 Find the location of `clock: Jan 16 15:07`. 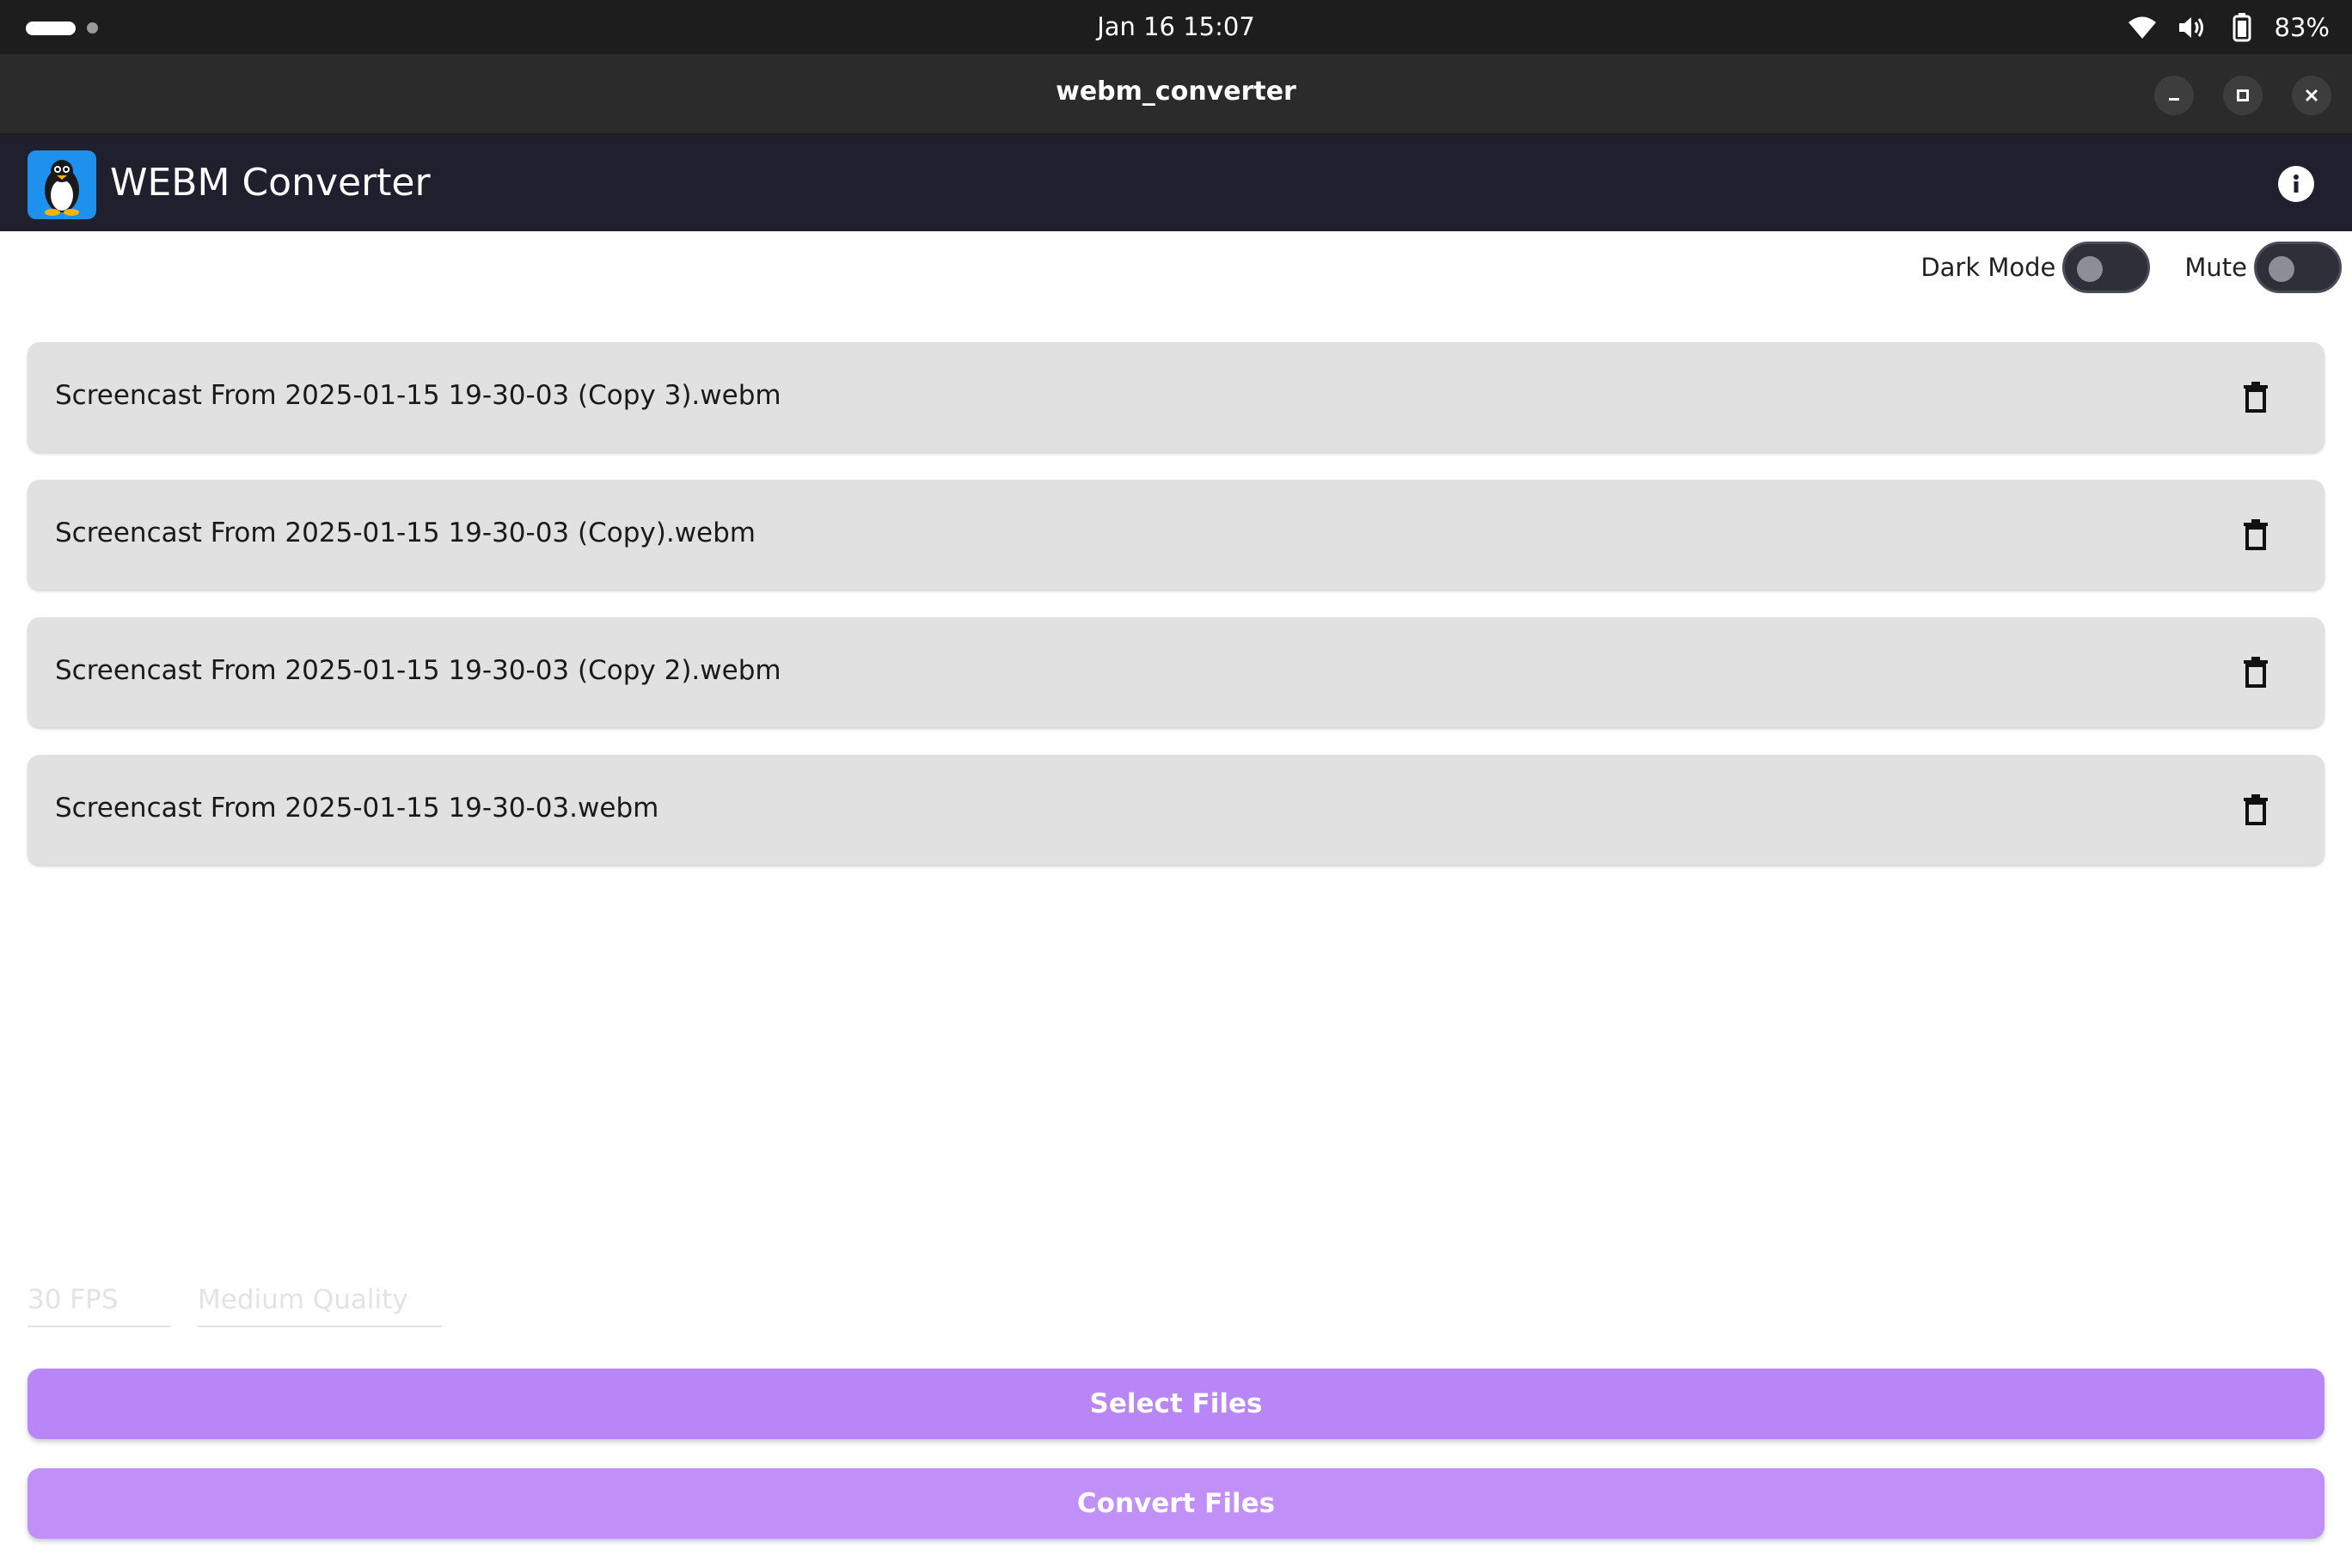

clock: Jan 16 15:07 is located at coordinates (1176, 26).